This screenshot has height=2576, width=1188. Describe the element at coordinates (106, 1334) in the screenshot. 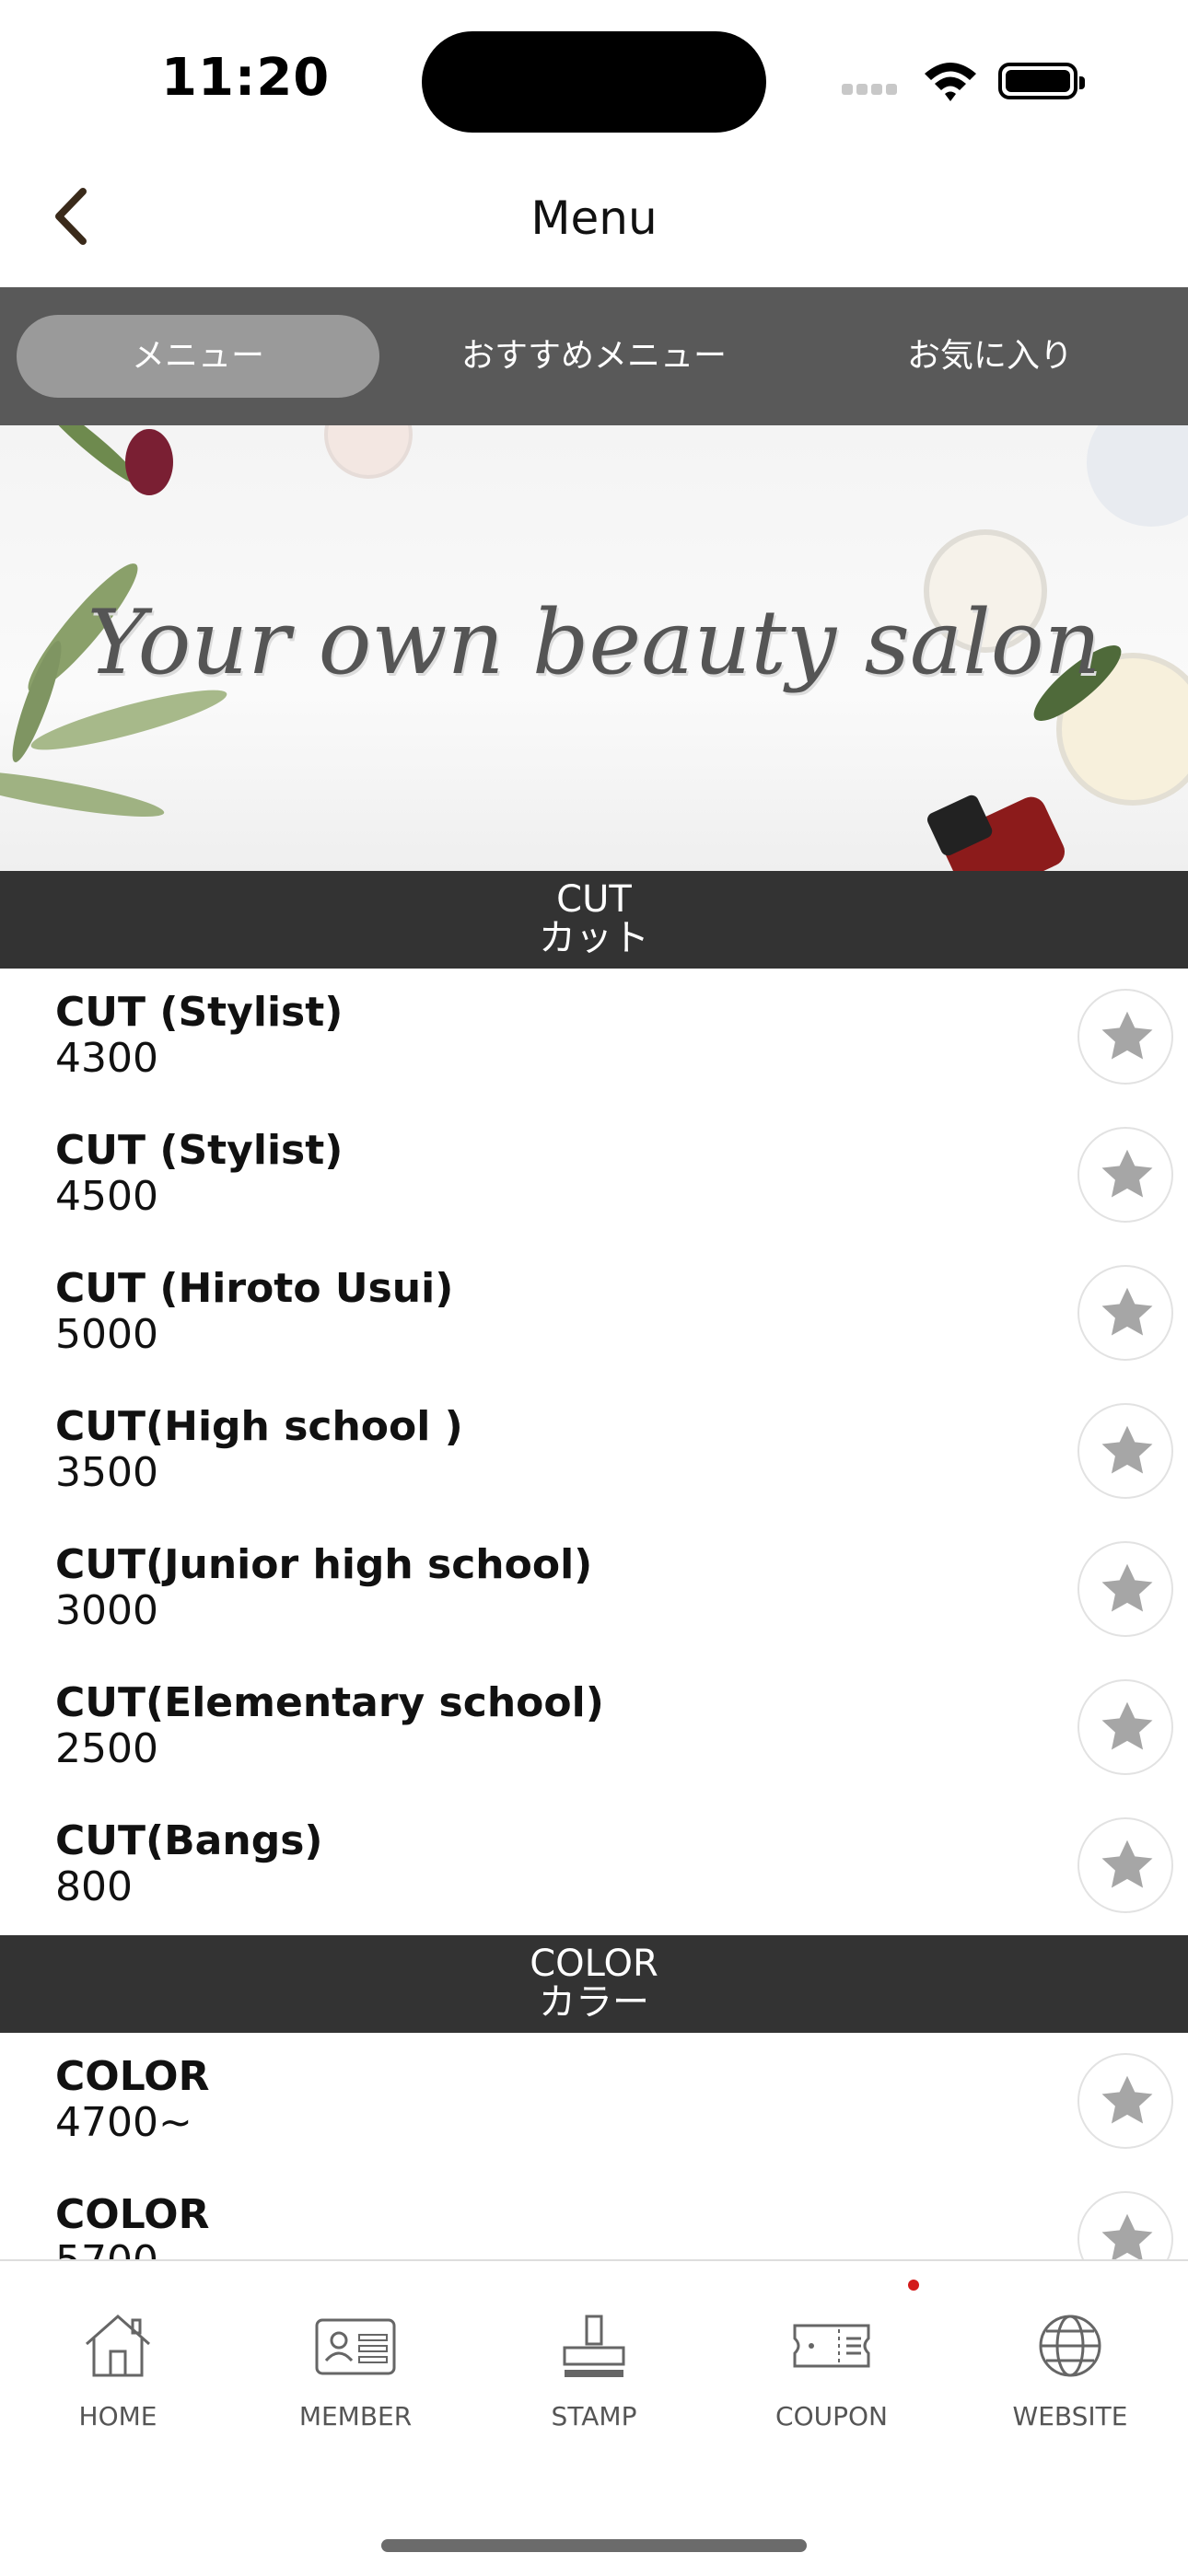

I see `item-price: 5000` at that location.